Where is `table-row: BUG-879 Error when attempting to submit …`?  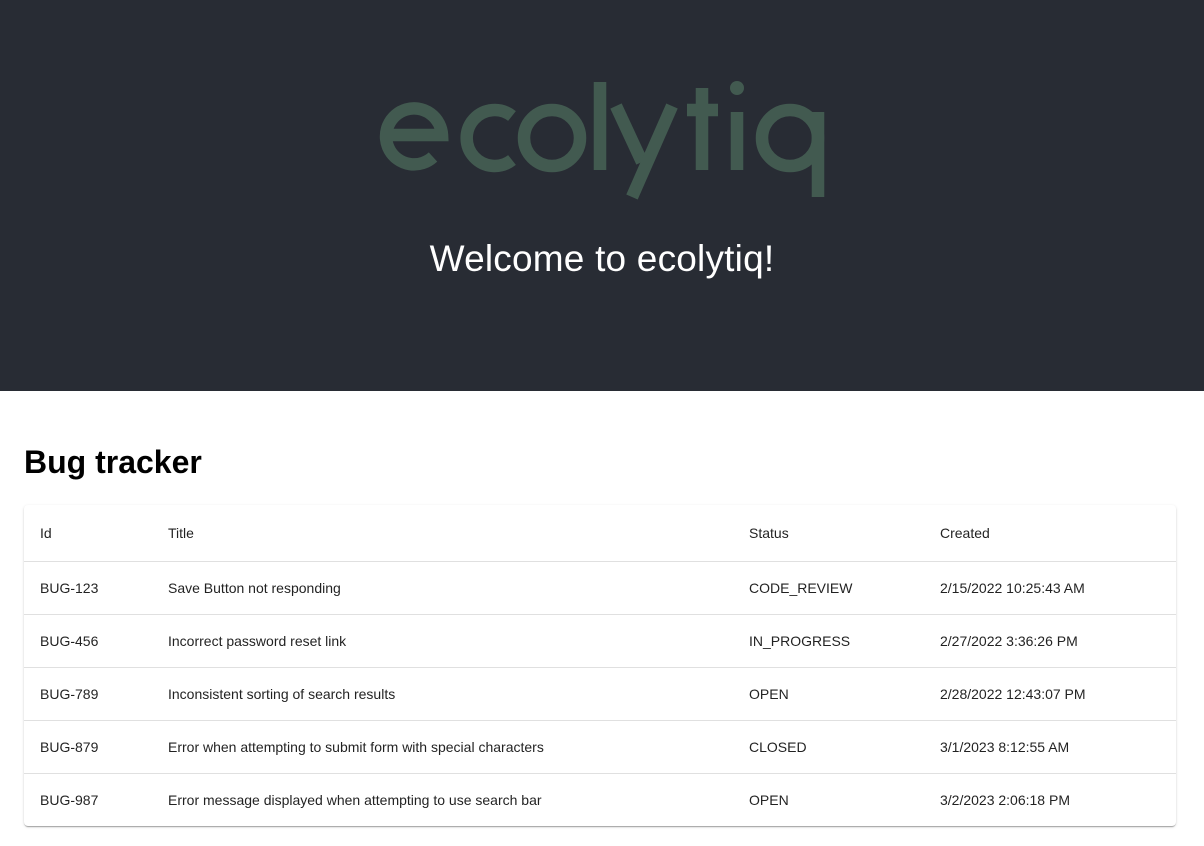
table-row: BUG-879 Error when attempting to submit … is located at coordinates (600, 747).